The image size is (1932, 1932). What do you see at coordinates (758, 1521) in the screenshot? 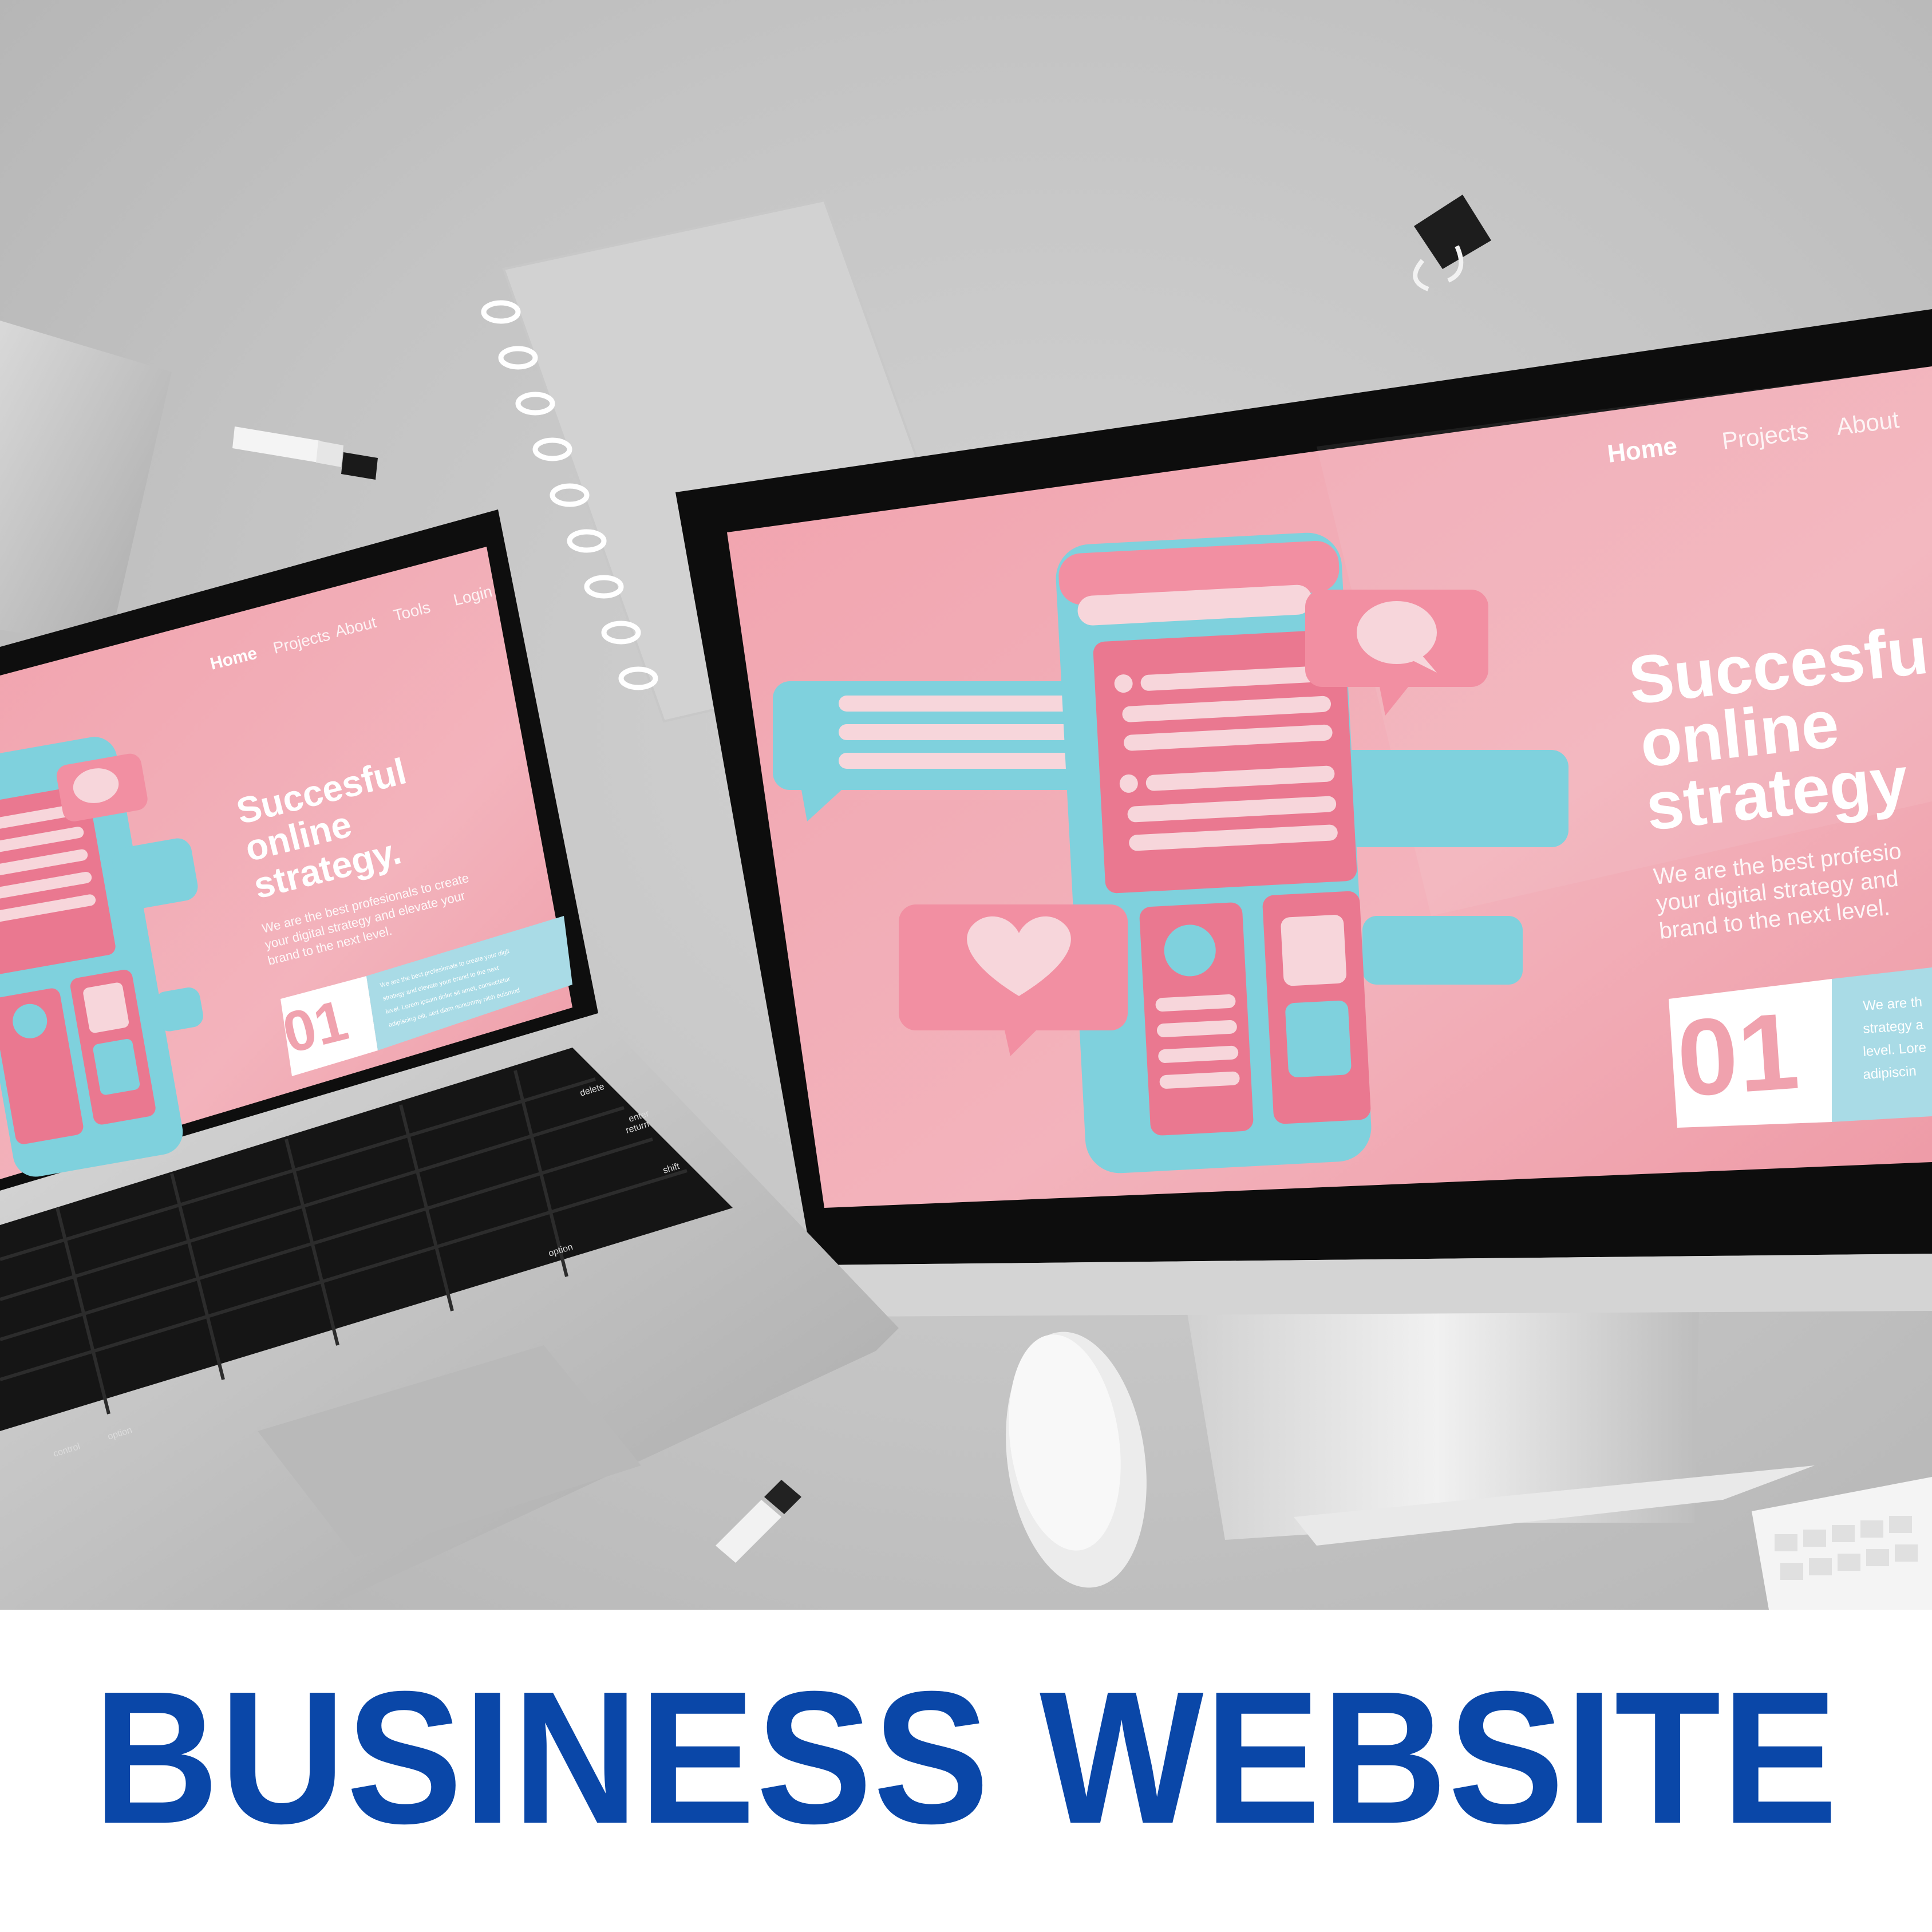
I see `usb-stick-bottom` at bounding box center [758, 1521].